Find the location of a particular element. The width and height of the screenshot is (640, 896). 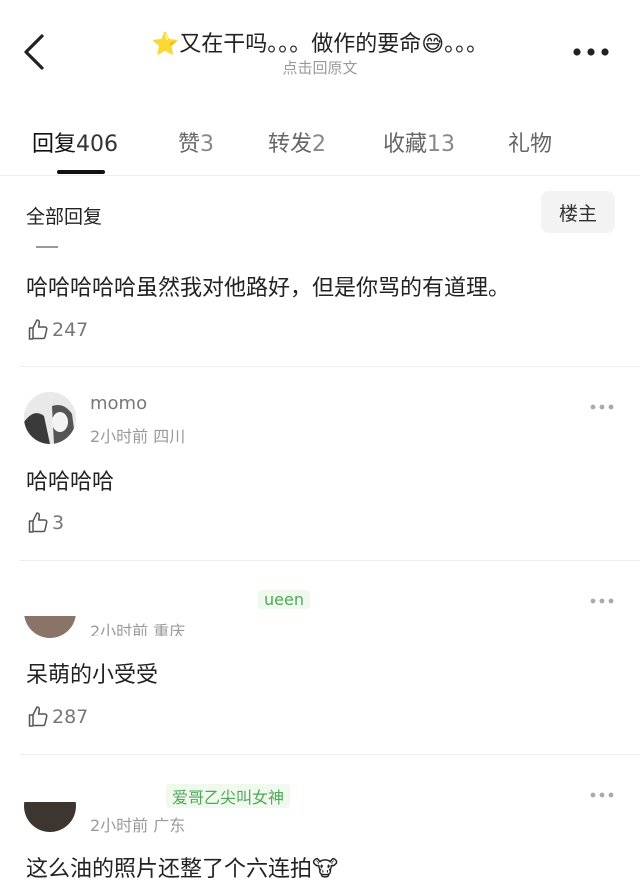

top-bar: ⭐又在干吗。。。做作的要命😅。。。 点击回原文 is located at coordinates (320, 48).